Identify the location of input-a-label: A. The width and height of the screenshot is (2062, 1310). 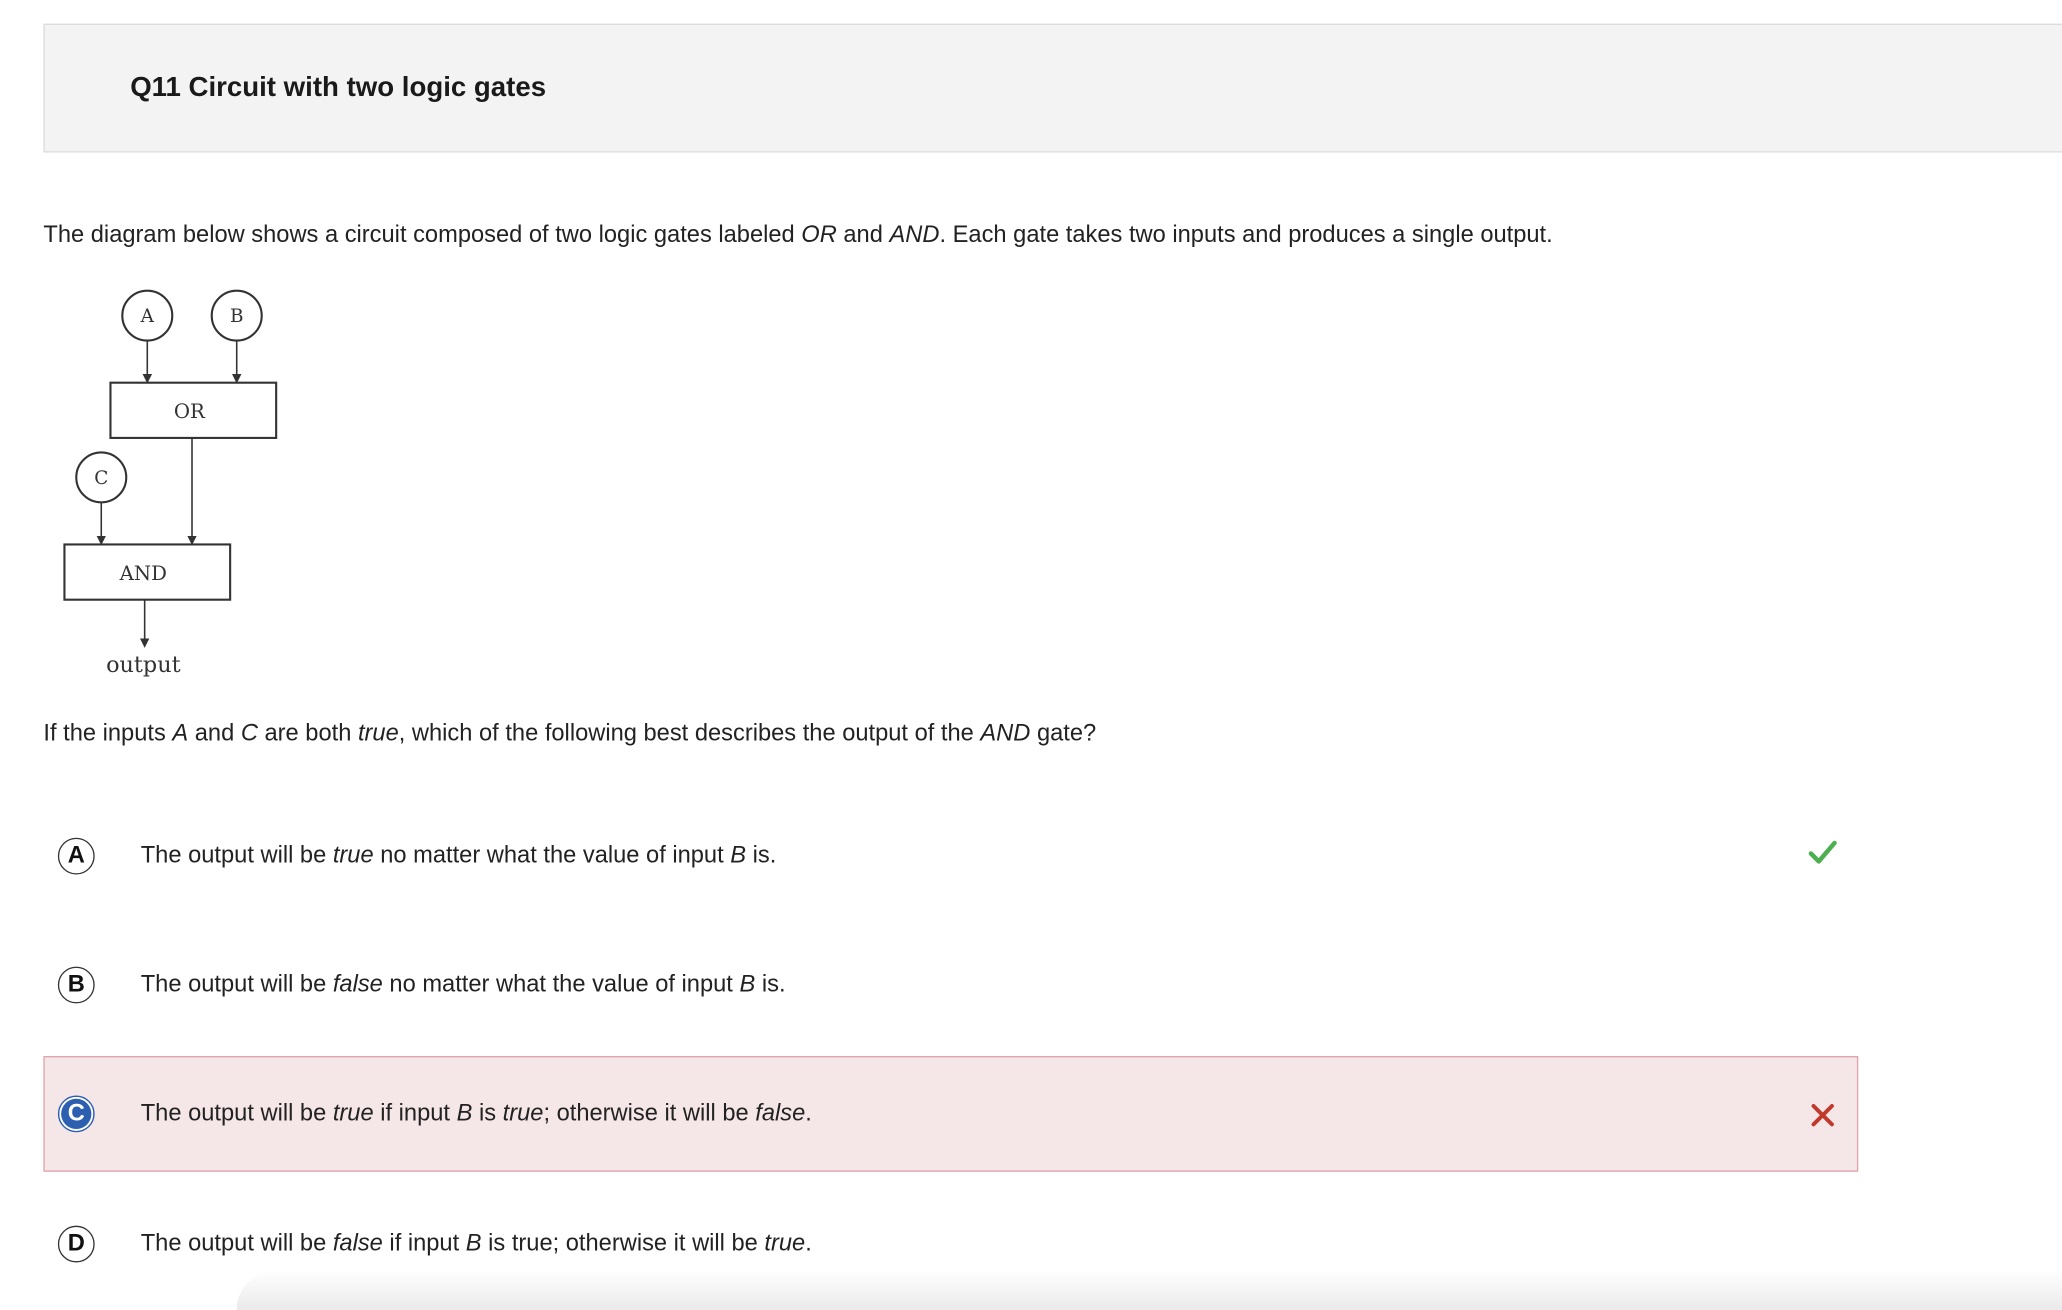
(147, 316).